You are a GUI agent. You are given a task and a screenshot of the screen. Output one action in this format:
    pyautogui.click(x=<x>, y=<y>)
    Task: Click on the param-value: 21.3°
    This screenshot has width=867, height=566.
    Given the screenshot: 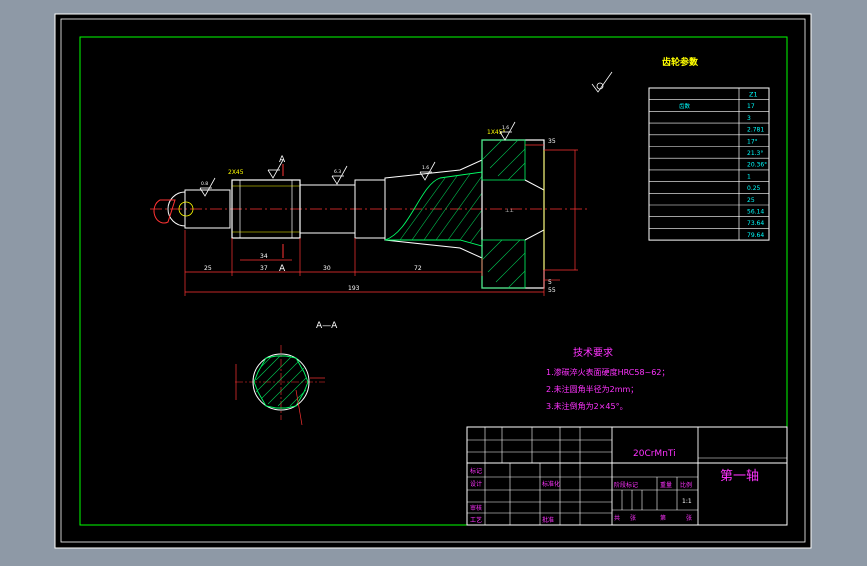 What is the action you would take?
    pyautogui.click(x=755, y=153)
    